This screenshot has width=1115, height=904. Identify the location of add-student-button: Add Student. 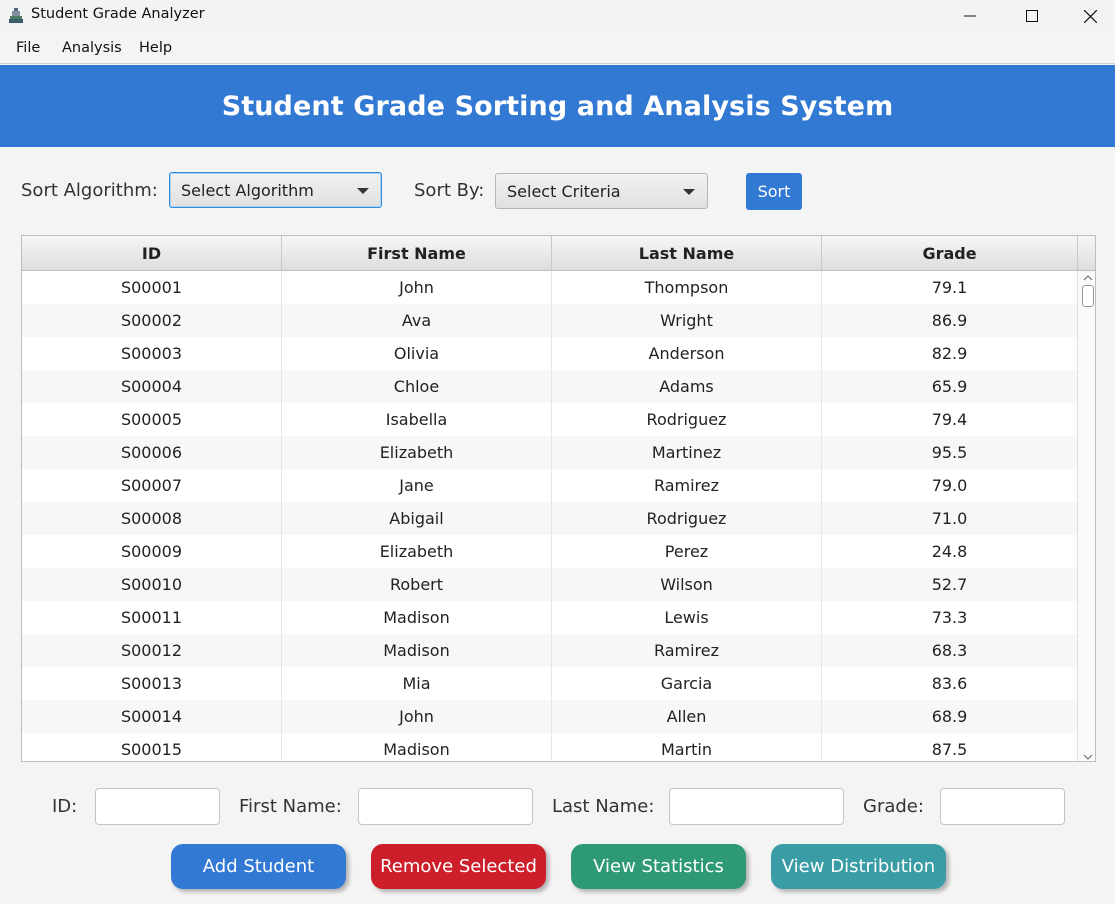
(258, 866).